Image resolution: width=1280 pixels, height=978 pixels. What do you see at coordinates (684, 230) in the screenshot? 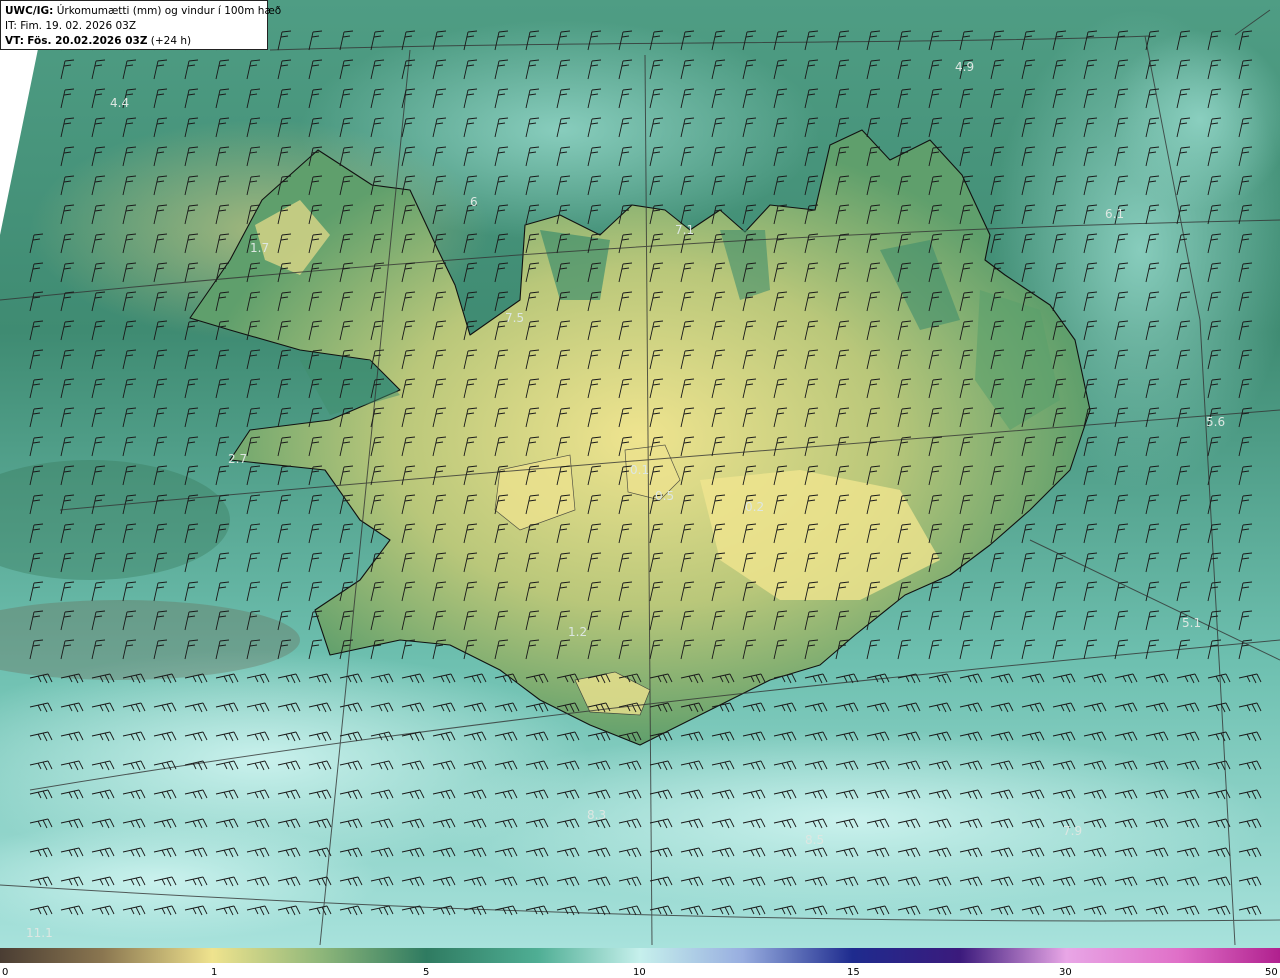
I see `value-label: 7.1` at bounding box center [684, 230].